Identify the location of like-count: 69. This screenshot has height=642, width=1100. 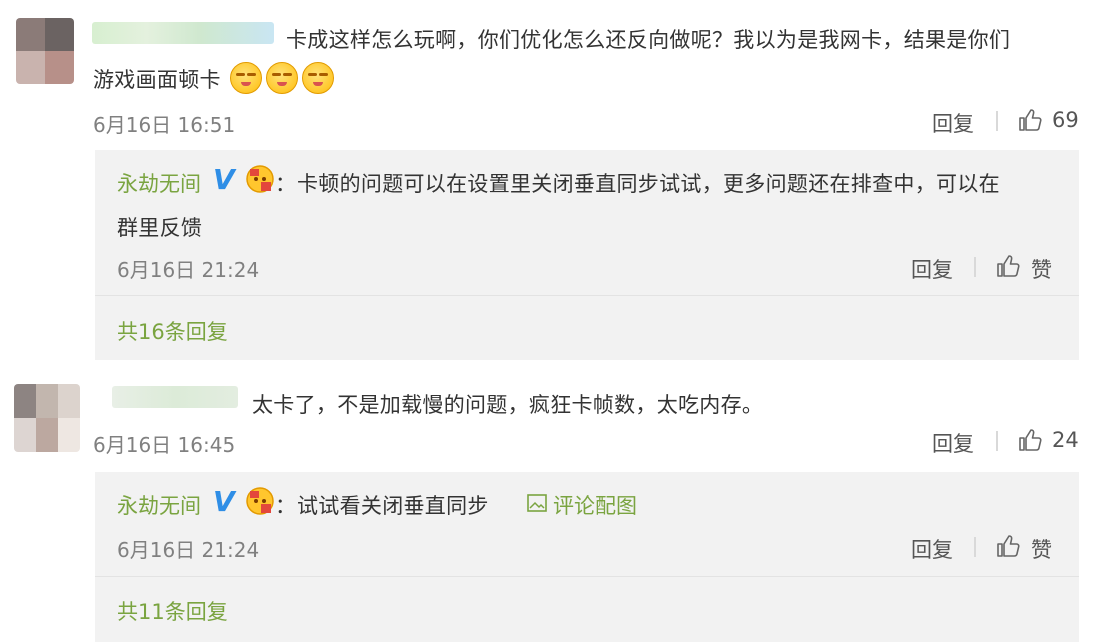
(1065, 120).